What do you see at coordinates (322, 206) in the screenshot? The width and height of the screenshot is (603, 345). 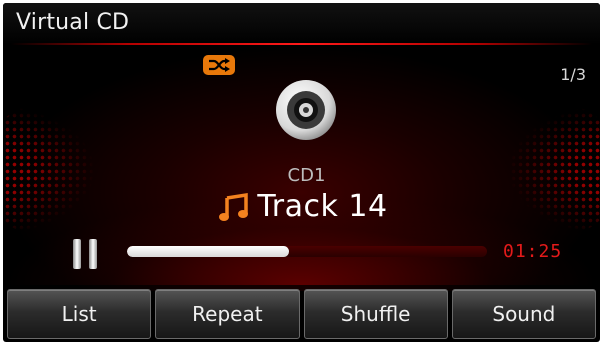 I see `track-name: Track 14` at bounding box center [322, 206].